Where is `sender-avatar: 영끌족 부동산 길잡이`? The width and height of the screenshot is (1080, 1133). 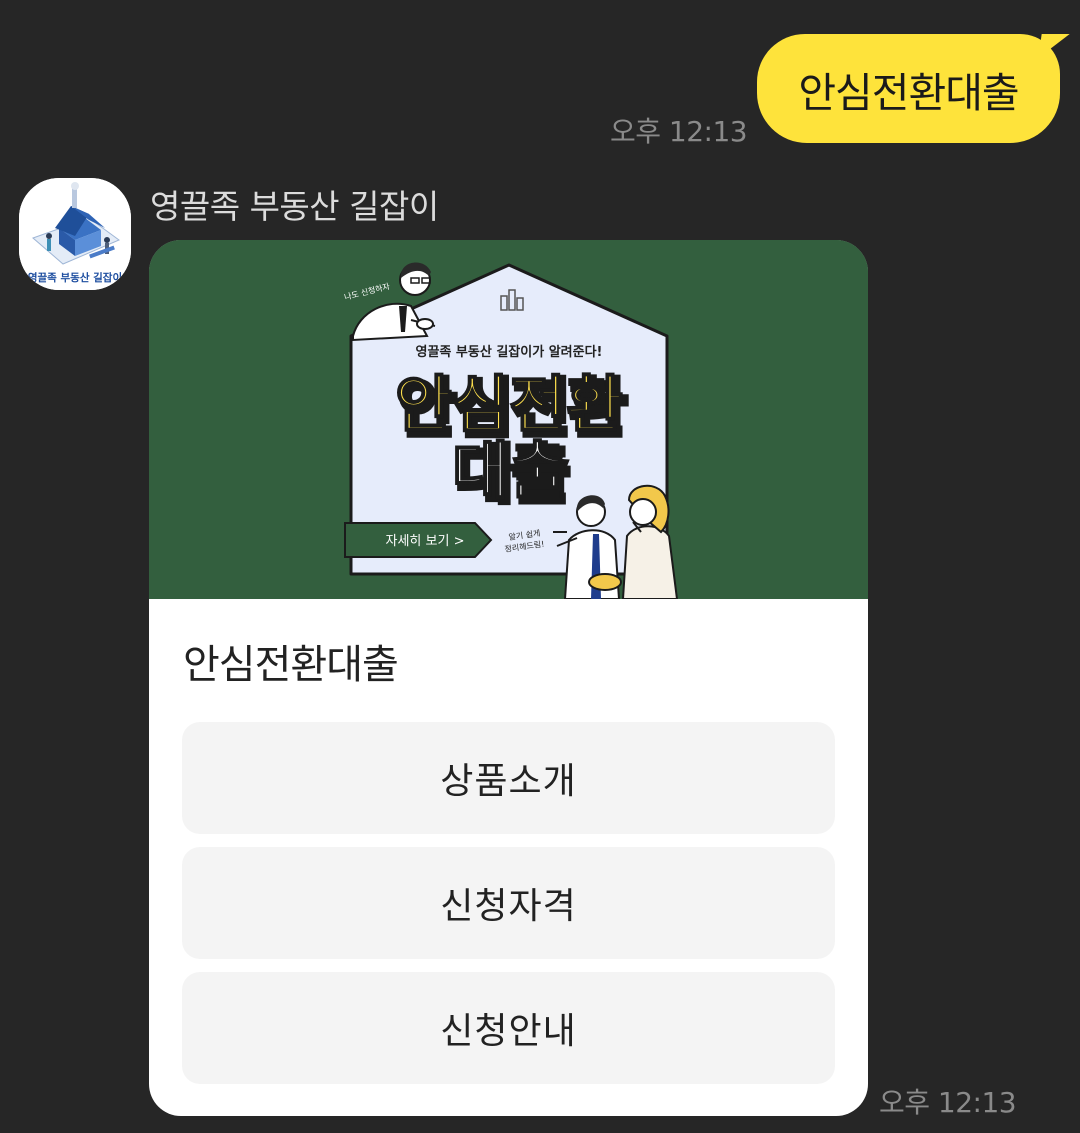
sender-avatar: 영끌족 부동산 길잡이 is located at coordinates (75, 234).